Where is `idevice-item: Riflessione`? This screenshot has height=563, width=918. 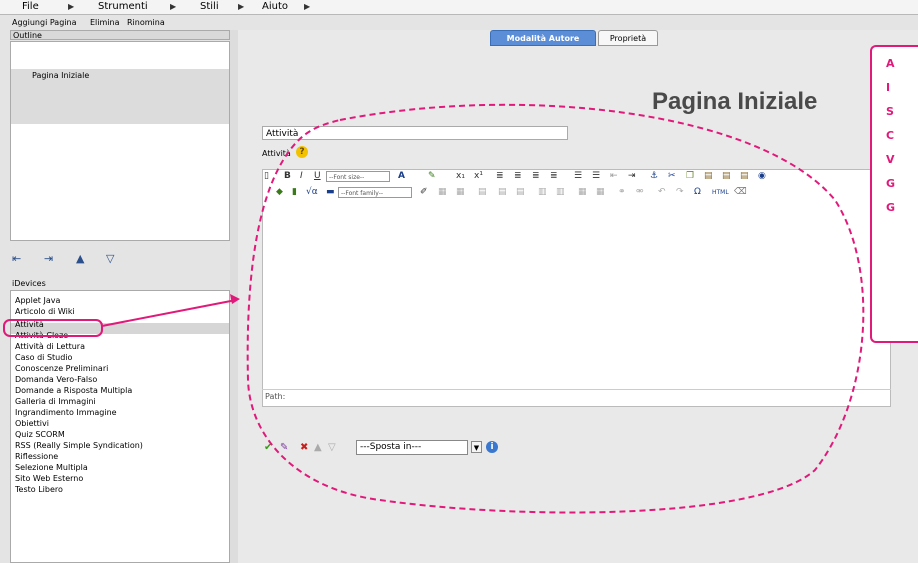 idevice-item: Riflessione is located at coordinates (36, 456).